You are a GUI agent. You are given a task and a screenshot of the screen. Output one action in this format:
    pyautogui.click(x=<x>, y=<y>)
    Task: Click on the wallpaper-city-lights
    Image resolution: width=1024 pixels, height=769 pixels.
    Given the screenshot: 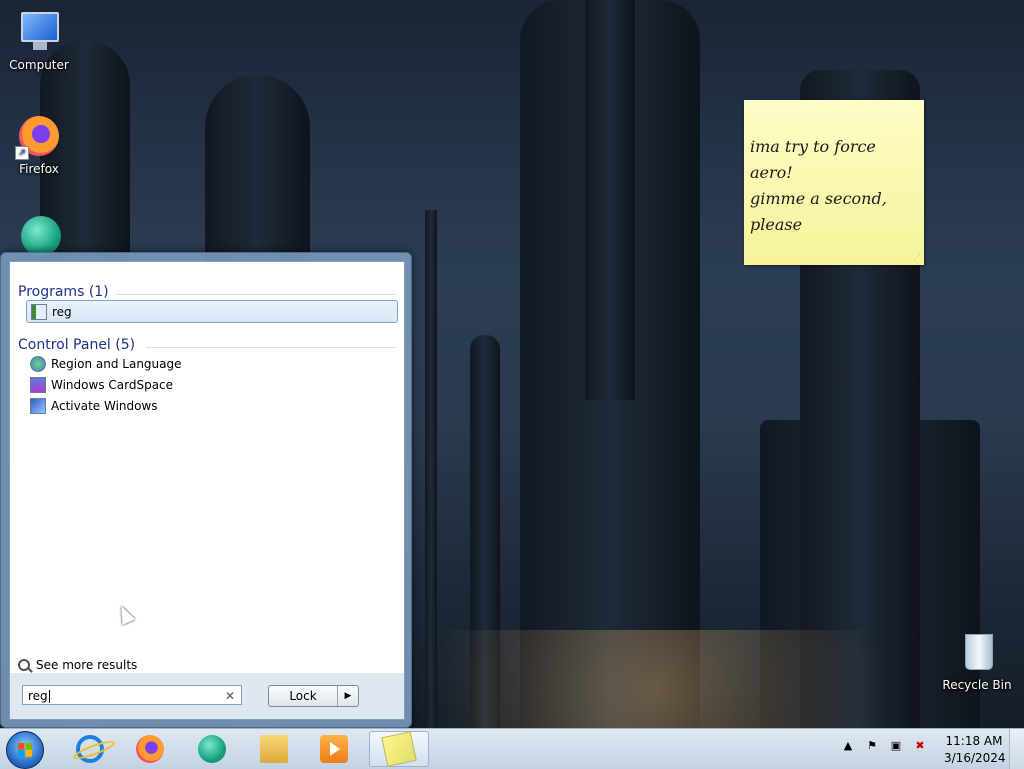 What is the action you would take?
    pyautogui.click(x=717, y=680)
    